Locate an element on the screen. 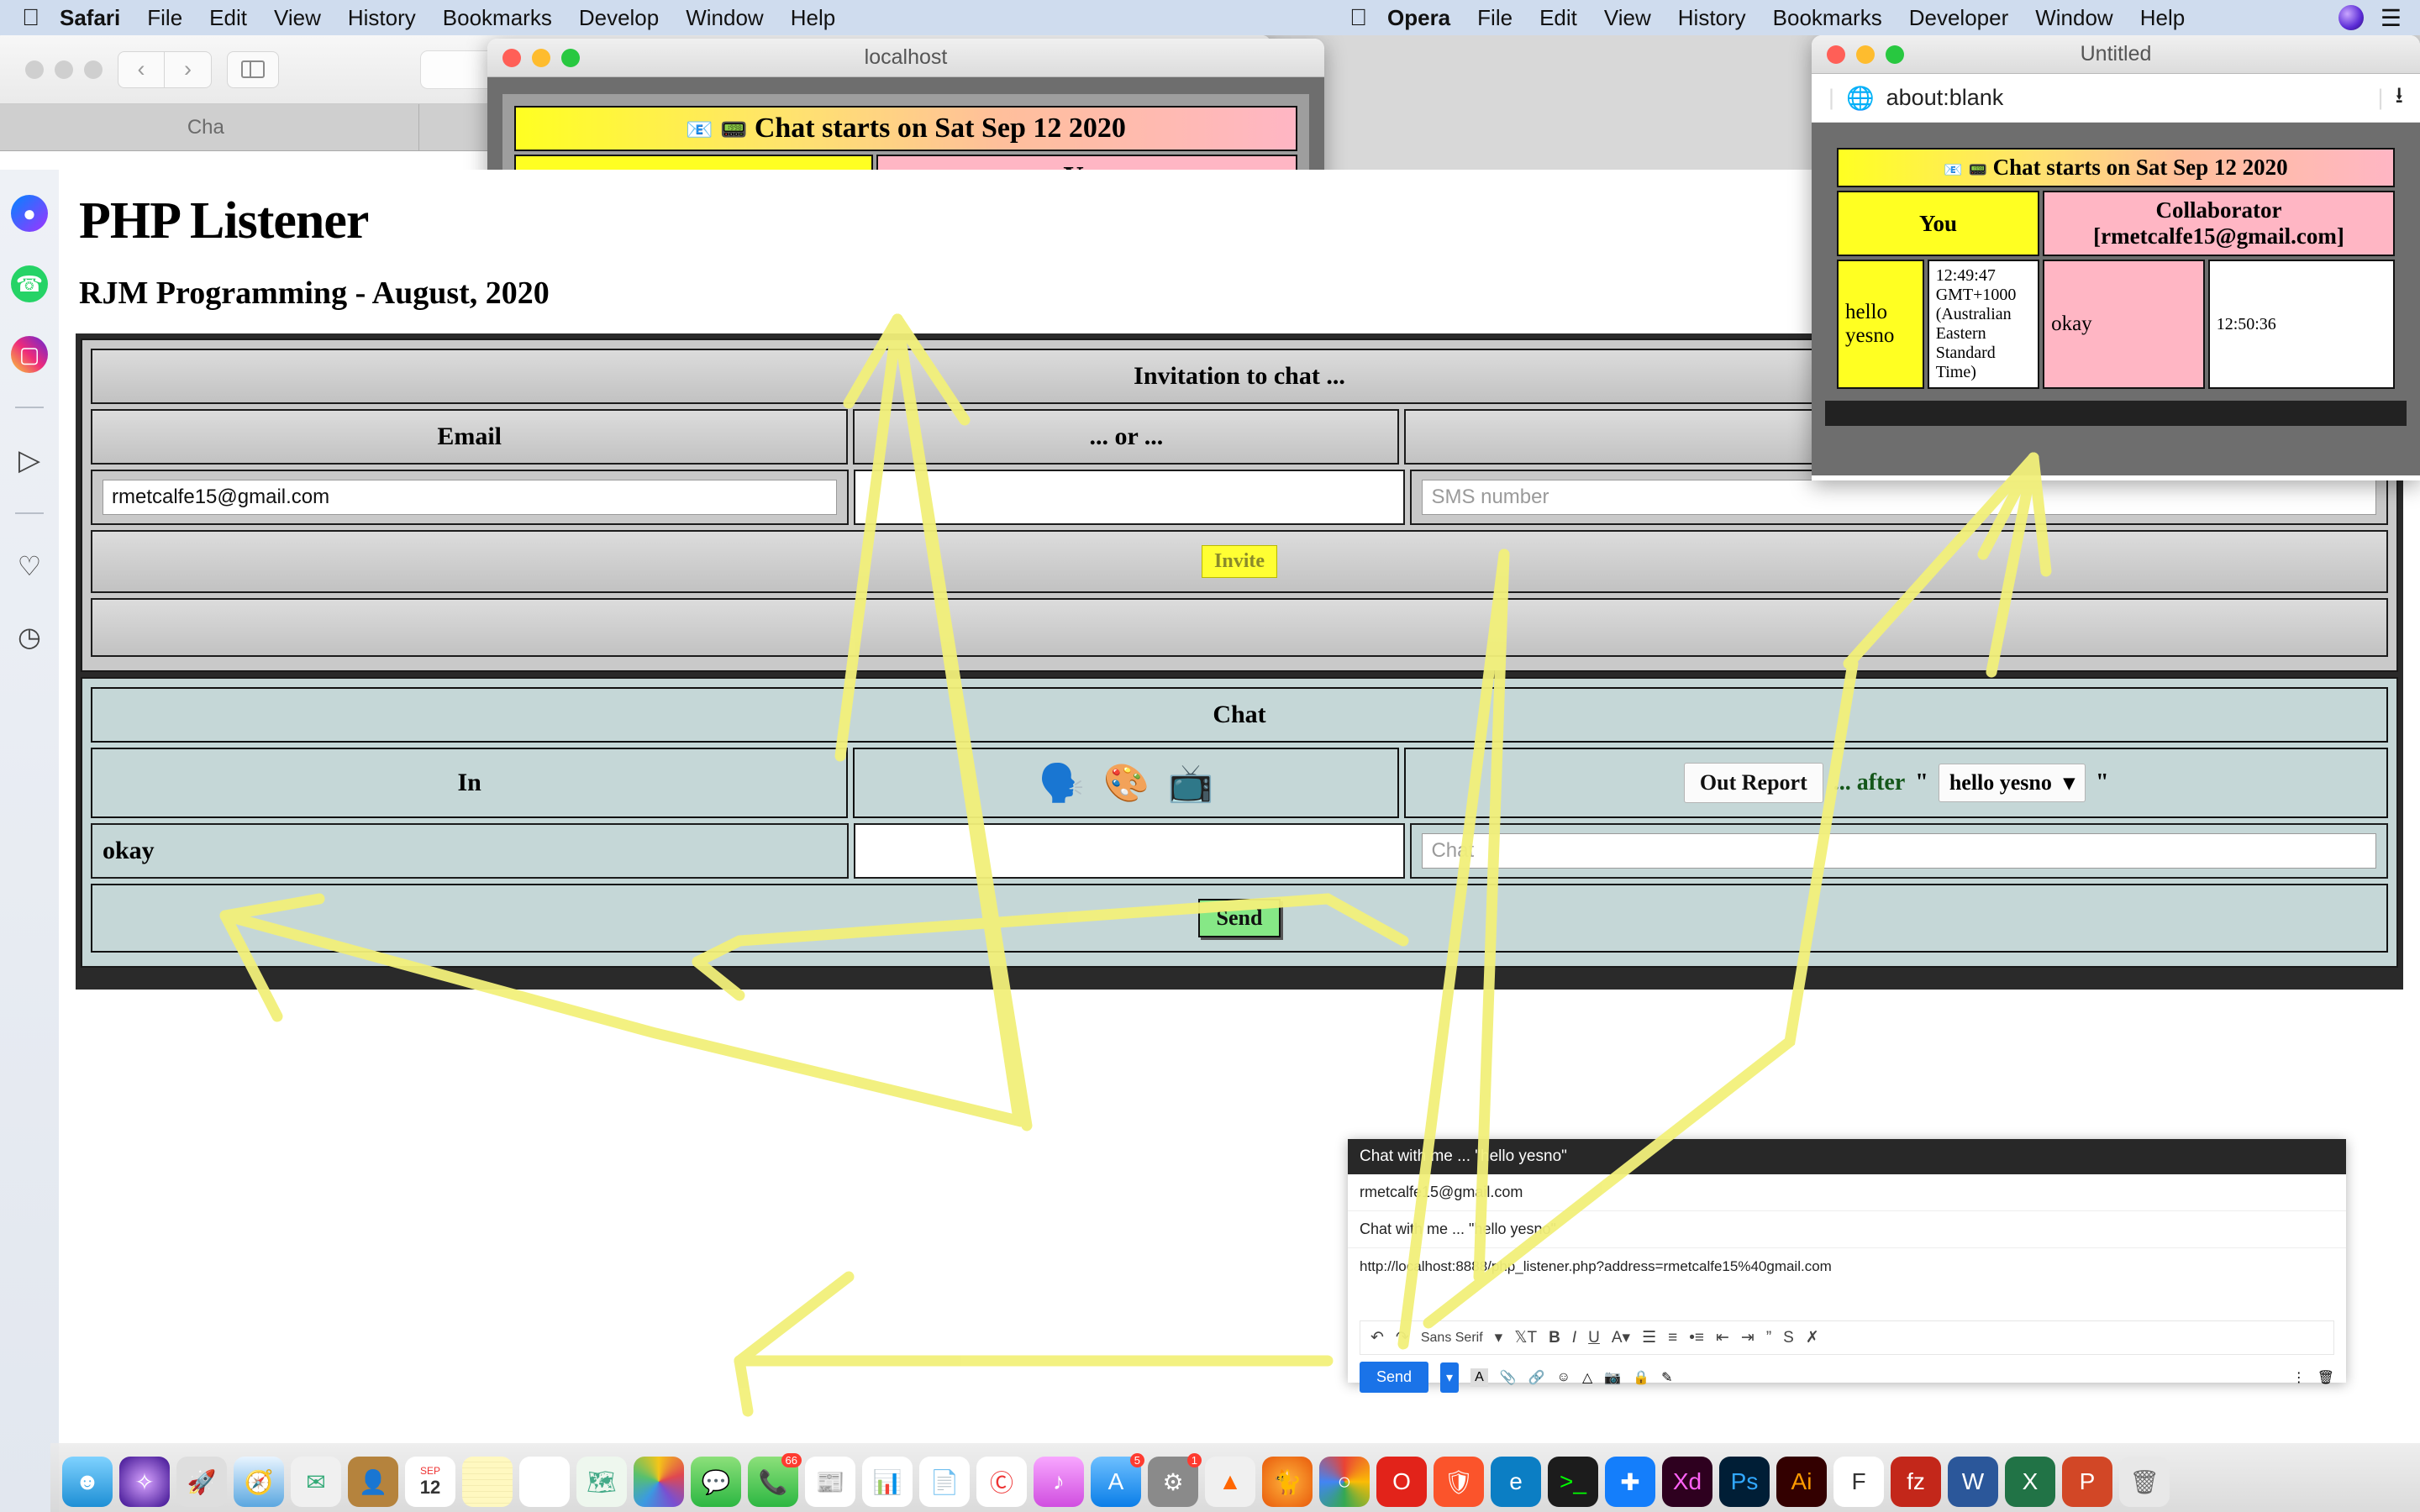 The height and width of the screenshot is (1512, 2420). opera-icon: O is located at coordinates (1402, 1482).